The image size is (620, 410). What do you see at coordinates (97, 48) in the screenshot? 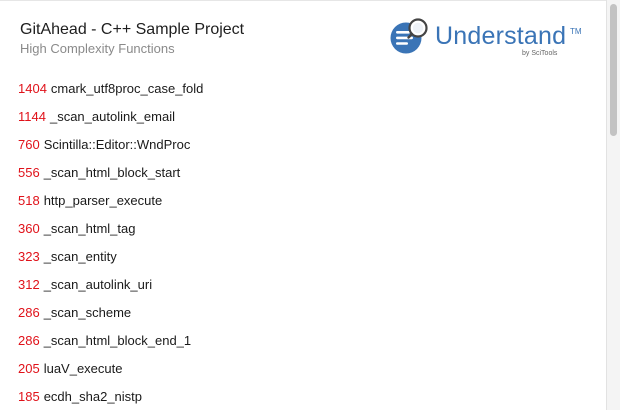
I see `report-subtitle: High Complexity Functions` at bounding box center [97, 48].